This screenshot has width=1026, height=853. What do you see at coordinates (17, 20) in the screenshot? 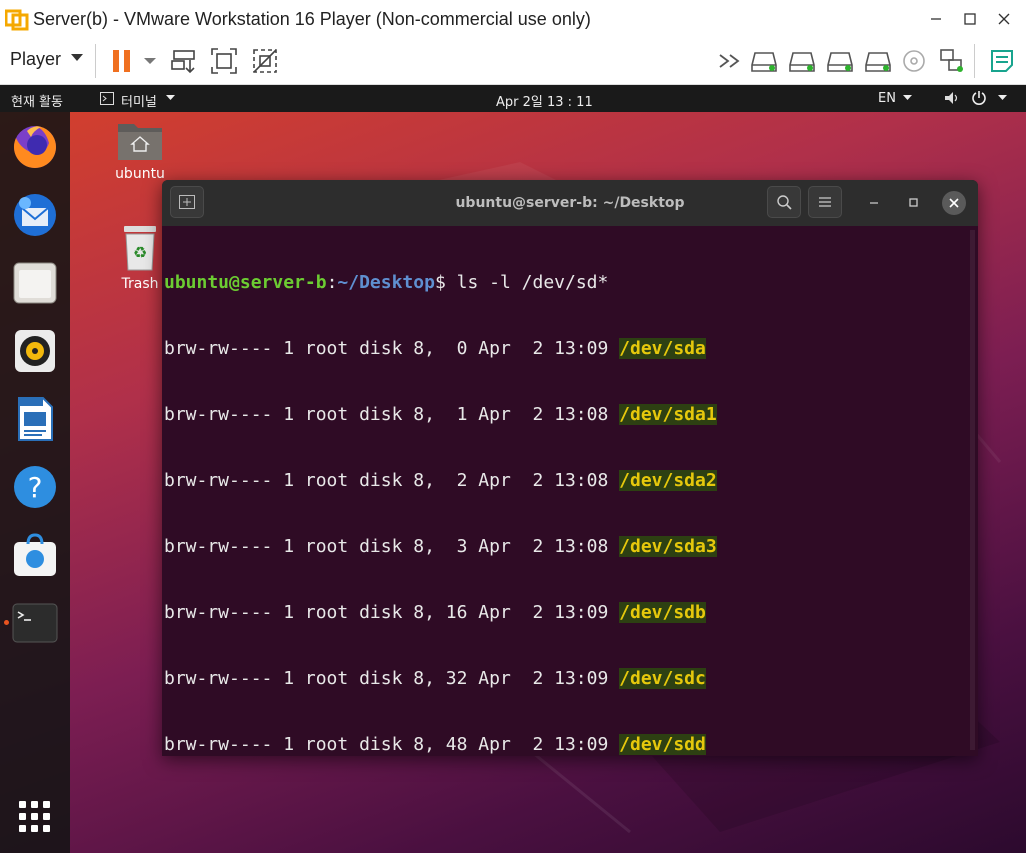
I see `vmware-logo-icon` at bounding box center [17, 20].